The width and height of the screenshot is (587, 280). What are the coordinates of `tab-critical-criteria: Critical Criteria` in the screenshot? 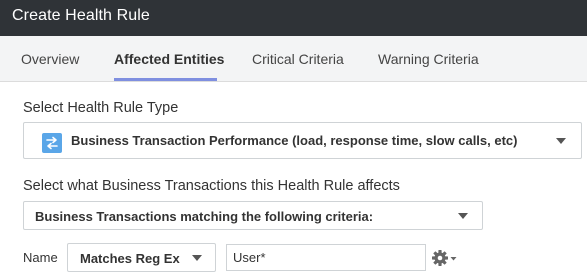 It's located at (298, 59).